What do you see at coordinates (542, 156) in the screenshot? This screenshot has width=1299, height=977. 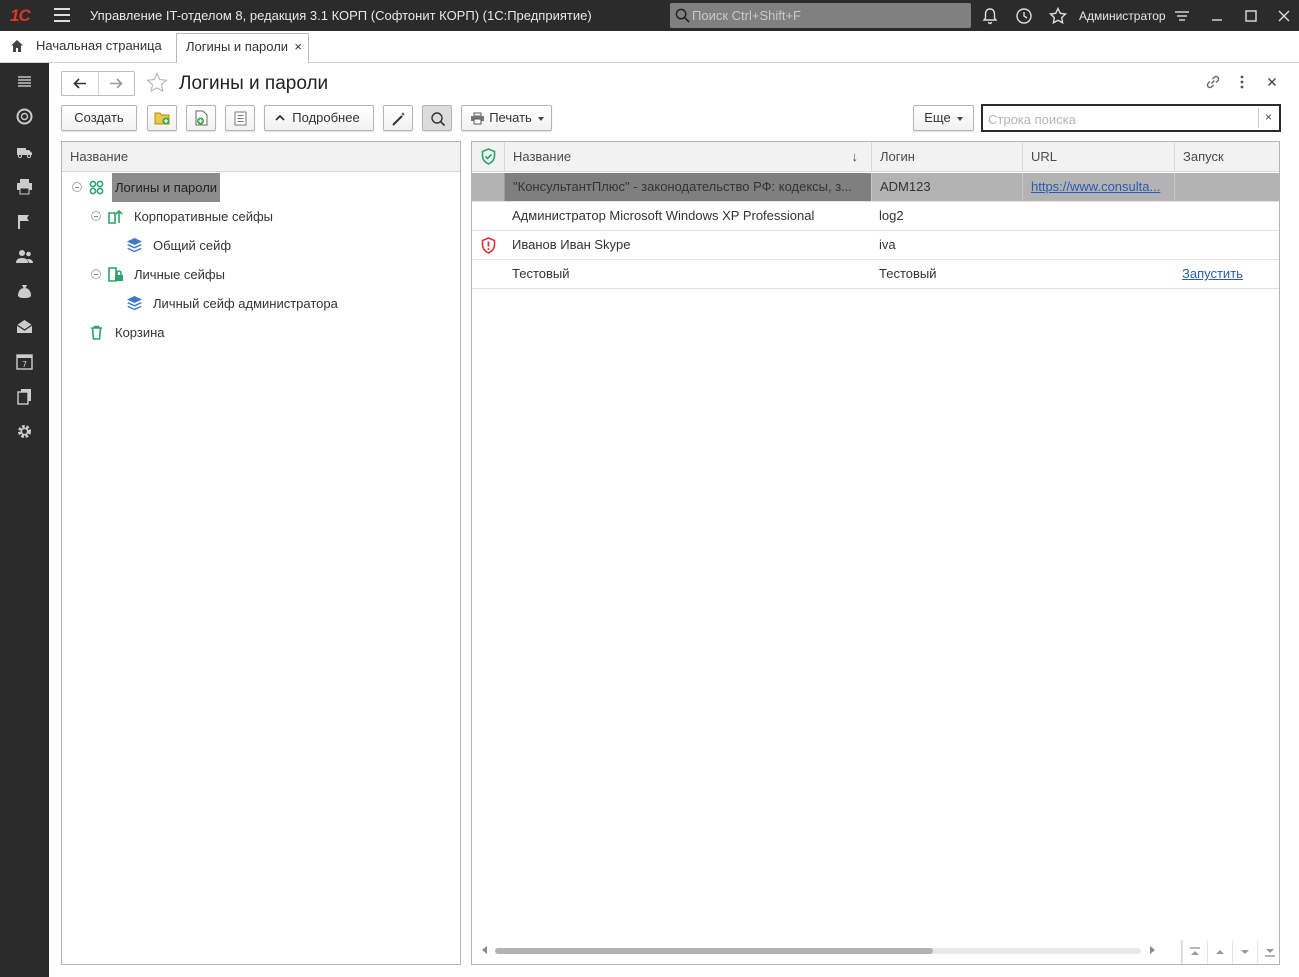 I see `column-name-label: Название` at bounding box center [542, 156].